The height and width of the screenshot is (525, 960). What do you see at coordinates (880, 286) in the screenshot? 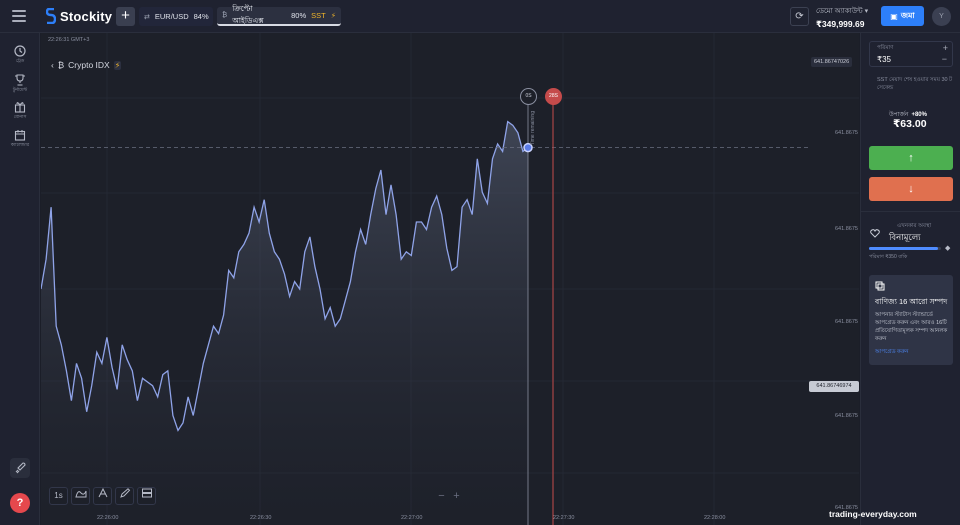
I see `copy-assets-icon` at bounding box center [880, 286].